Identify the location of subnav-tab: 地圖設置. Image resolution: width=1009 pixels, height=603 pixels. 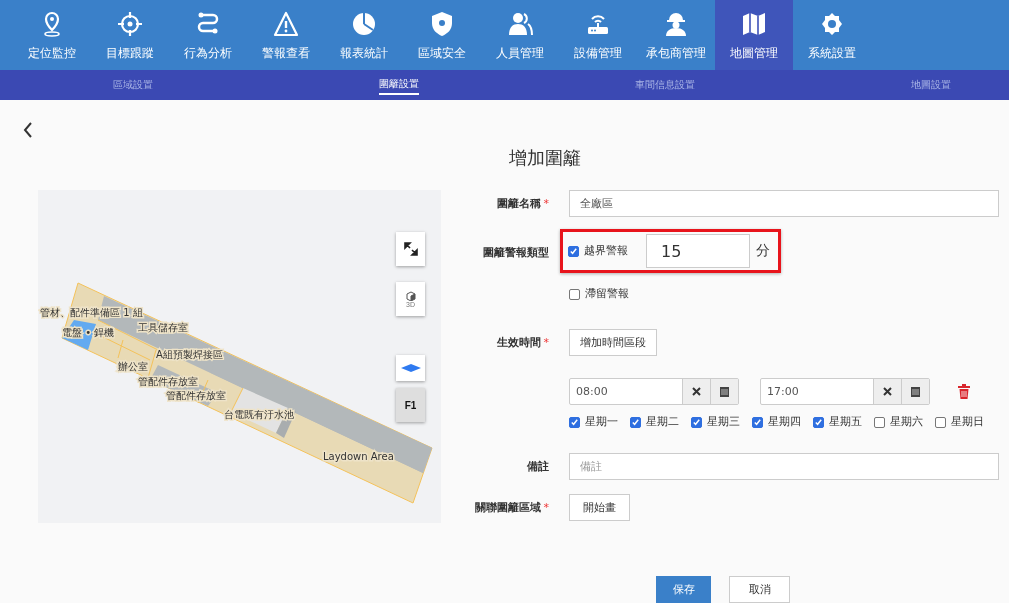
(931, 85).